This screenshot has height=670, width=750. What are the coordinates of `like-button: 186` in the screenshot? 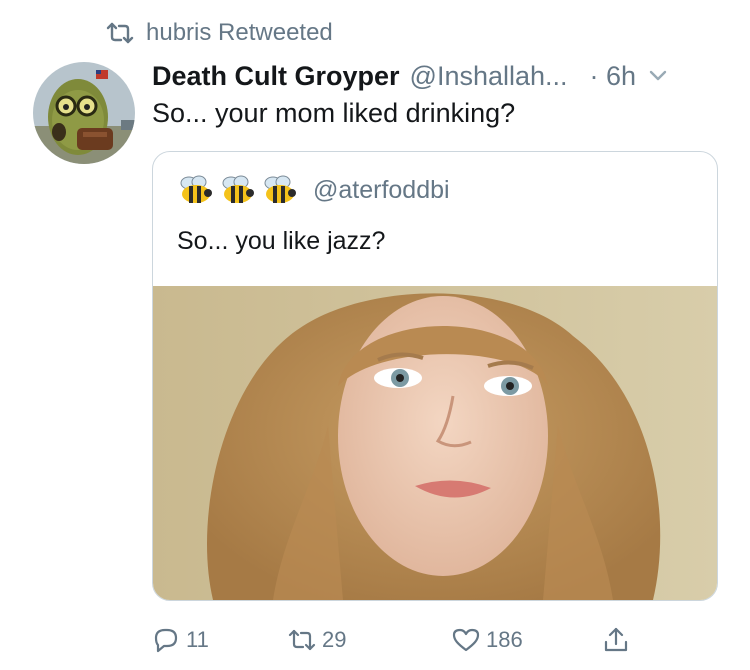 It's located at (487, 640).